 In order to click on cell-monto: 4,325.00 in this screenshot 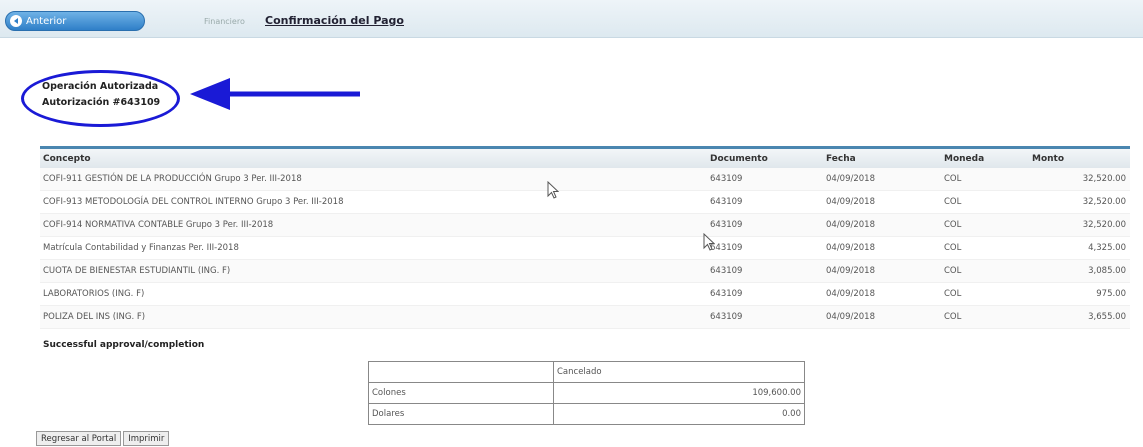, I will do `click(1107, 248)`.